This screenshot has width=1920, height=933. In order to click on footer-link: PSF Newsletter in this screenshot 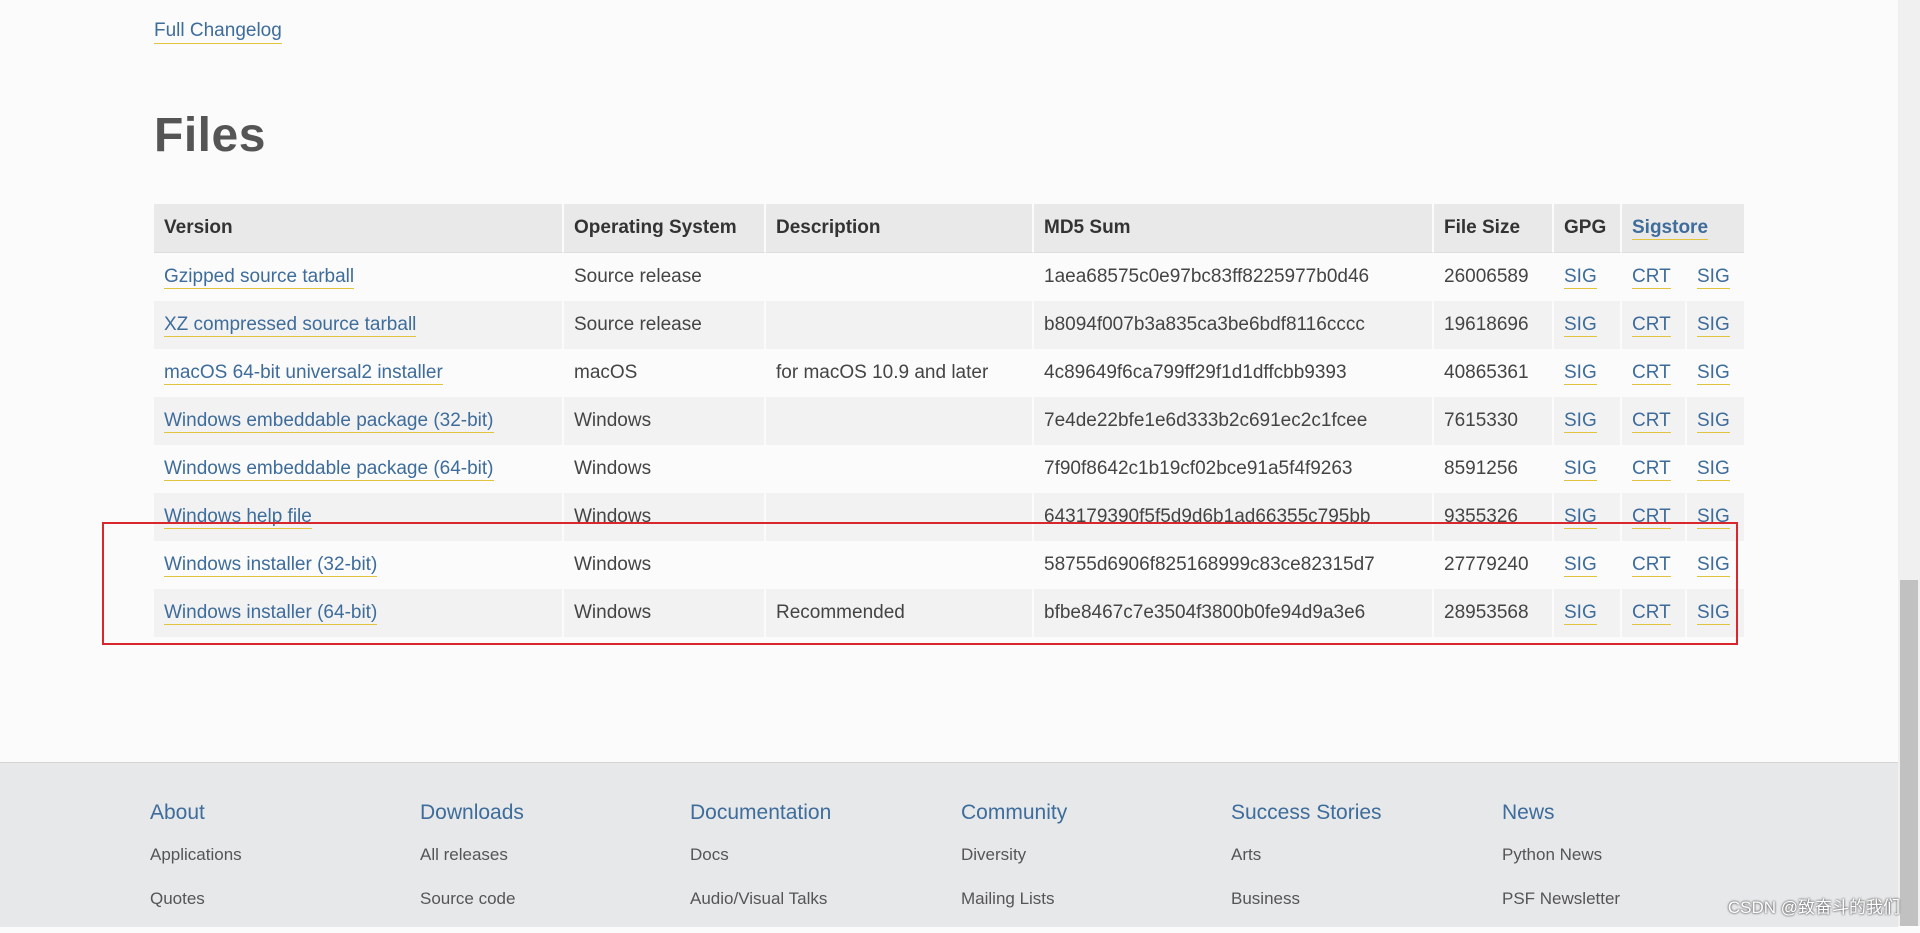, I will do `click(1561, 899)`.